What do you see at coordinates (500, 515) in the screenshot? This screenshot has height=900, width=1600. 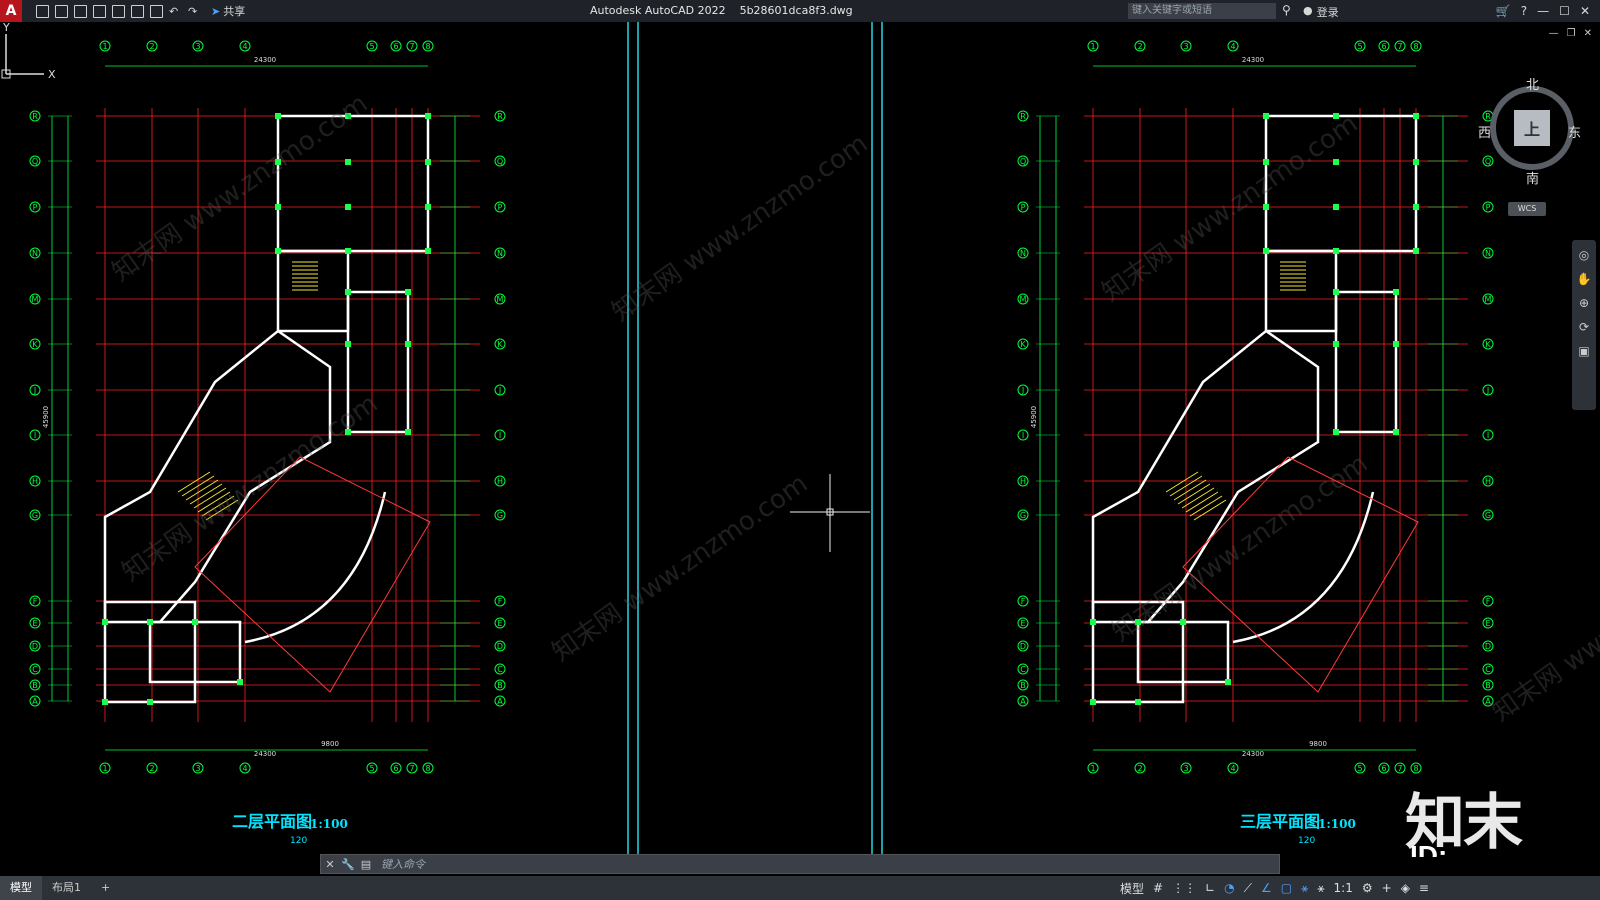 I see `axis-label: G` at bounding box center [500, 515].